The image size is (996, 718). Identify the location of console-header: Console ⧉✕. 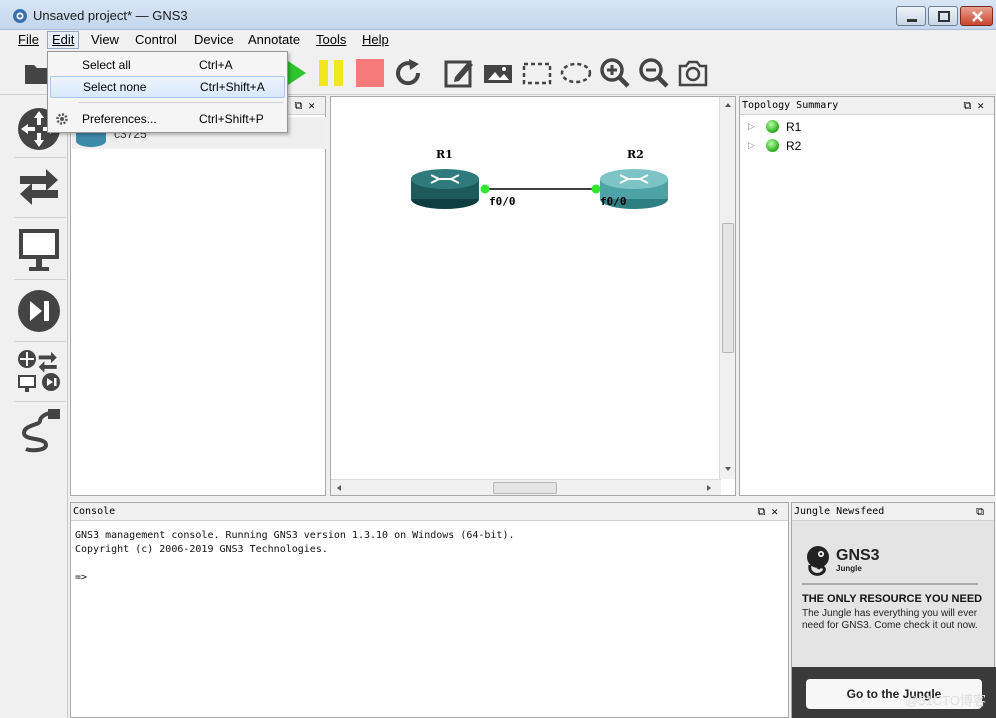
(429, 512).